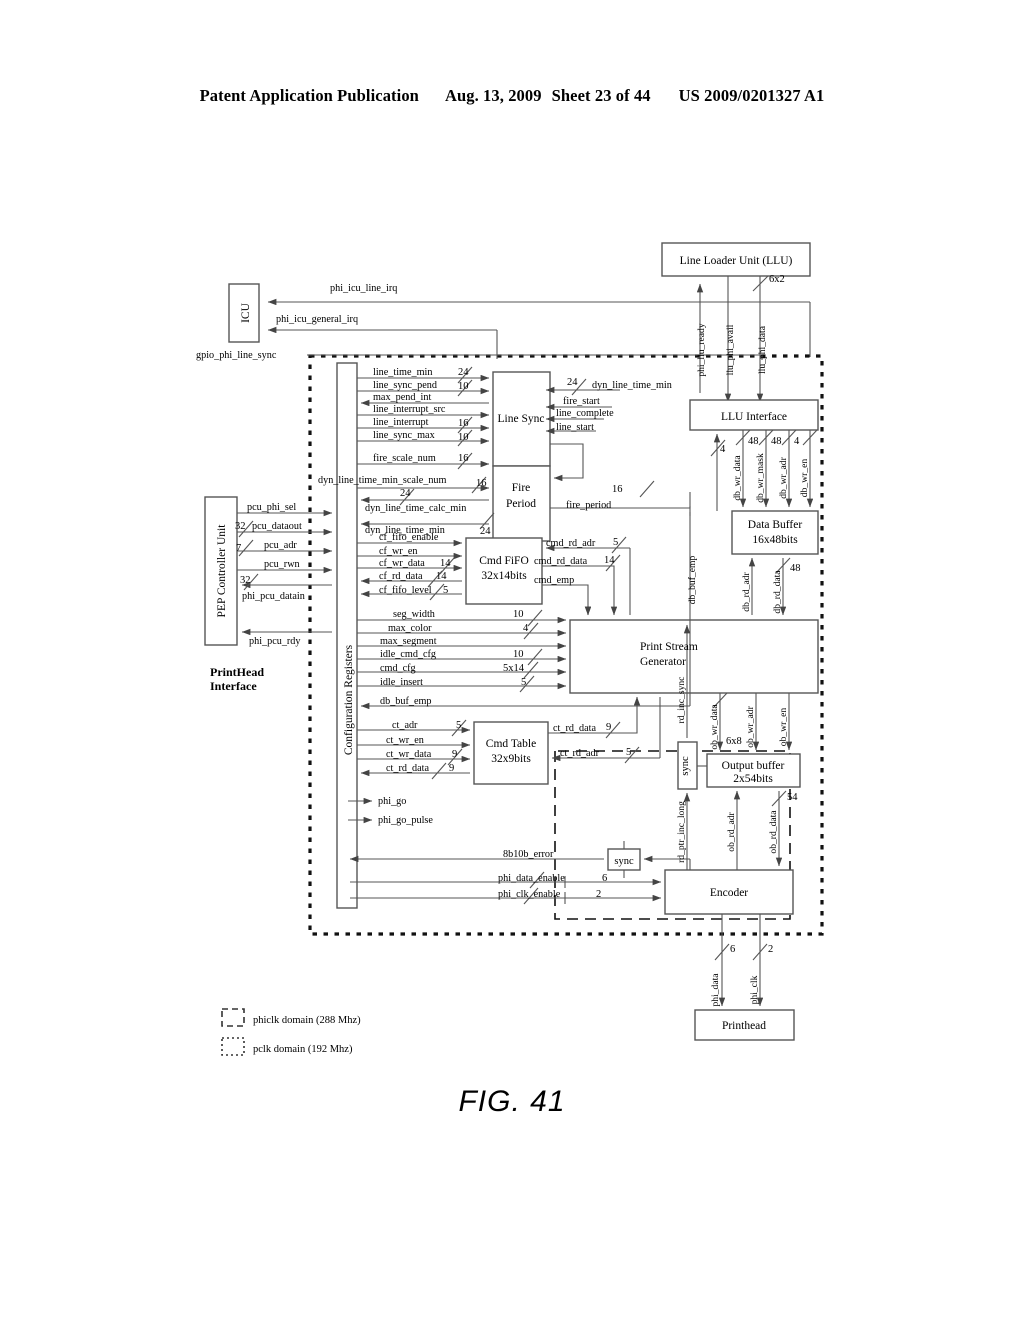 The width and height of the screenshot is (1024, 1320). I want to click on label-line-time-min-width: 24, so click(463, 372).